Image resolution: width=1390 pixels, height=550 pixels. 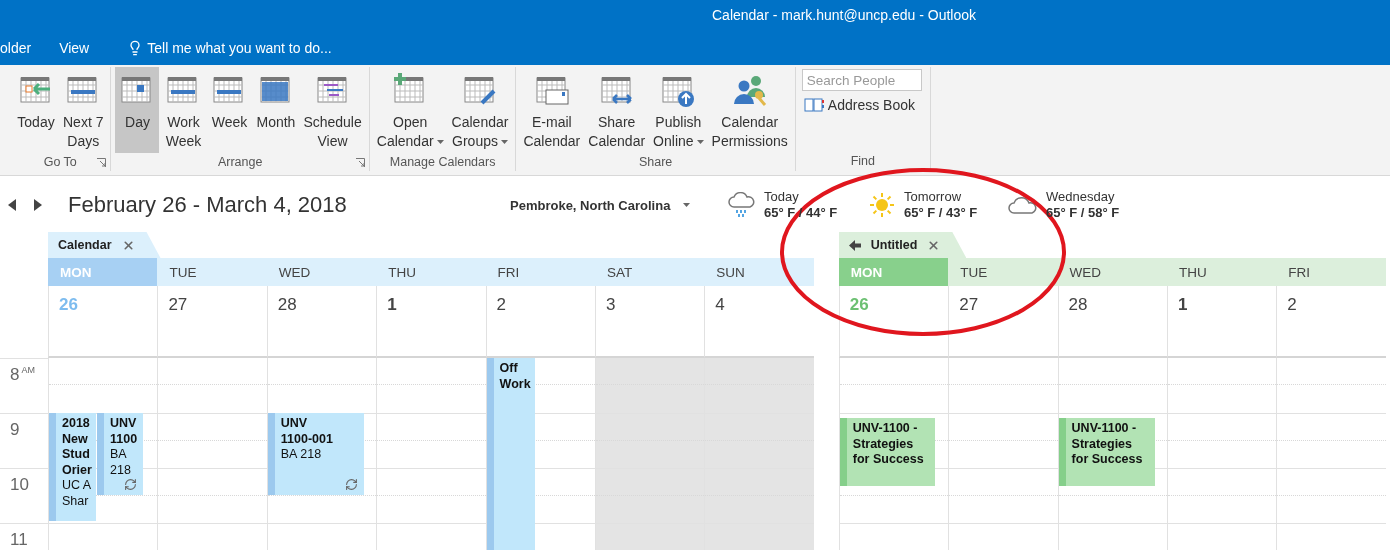 I want to click on address-book-icon, so click(x=813, y=105).